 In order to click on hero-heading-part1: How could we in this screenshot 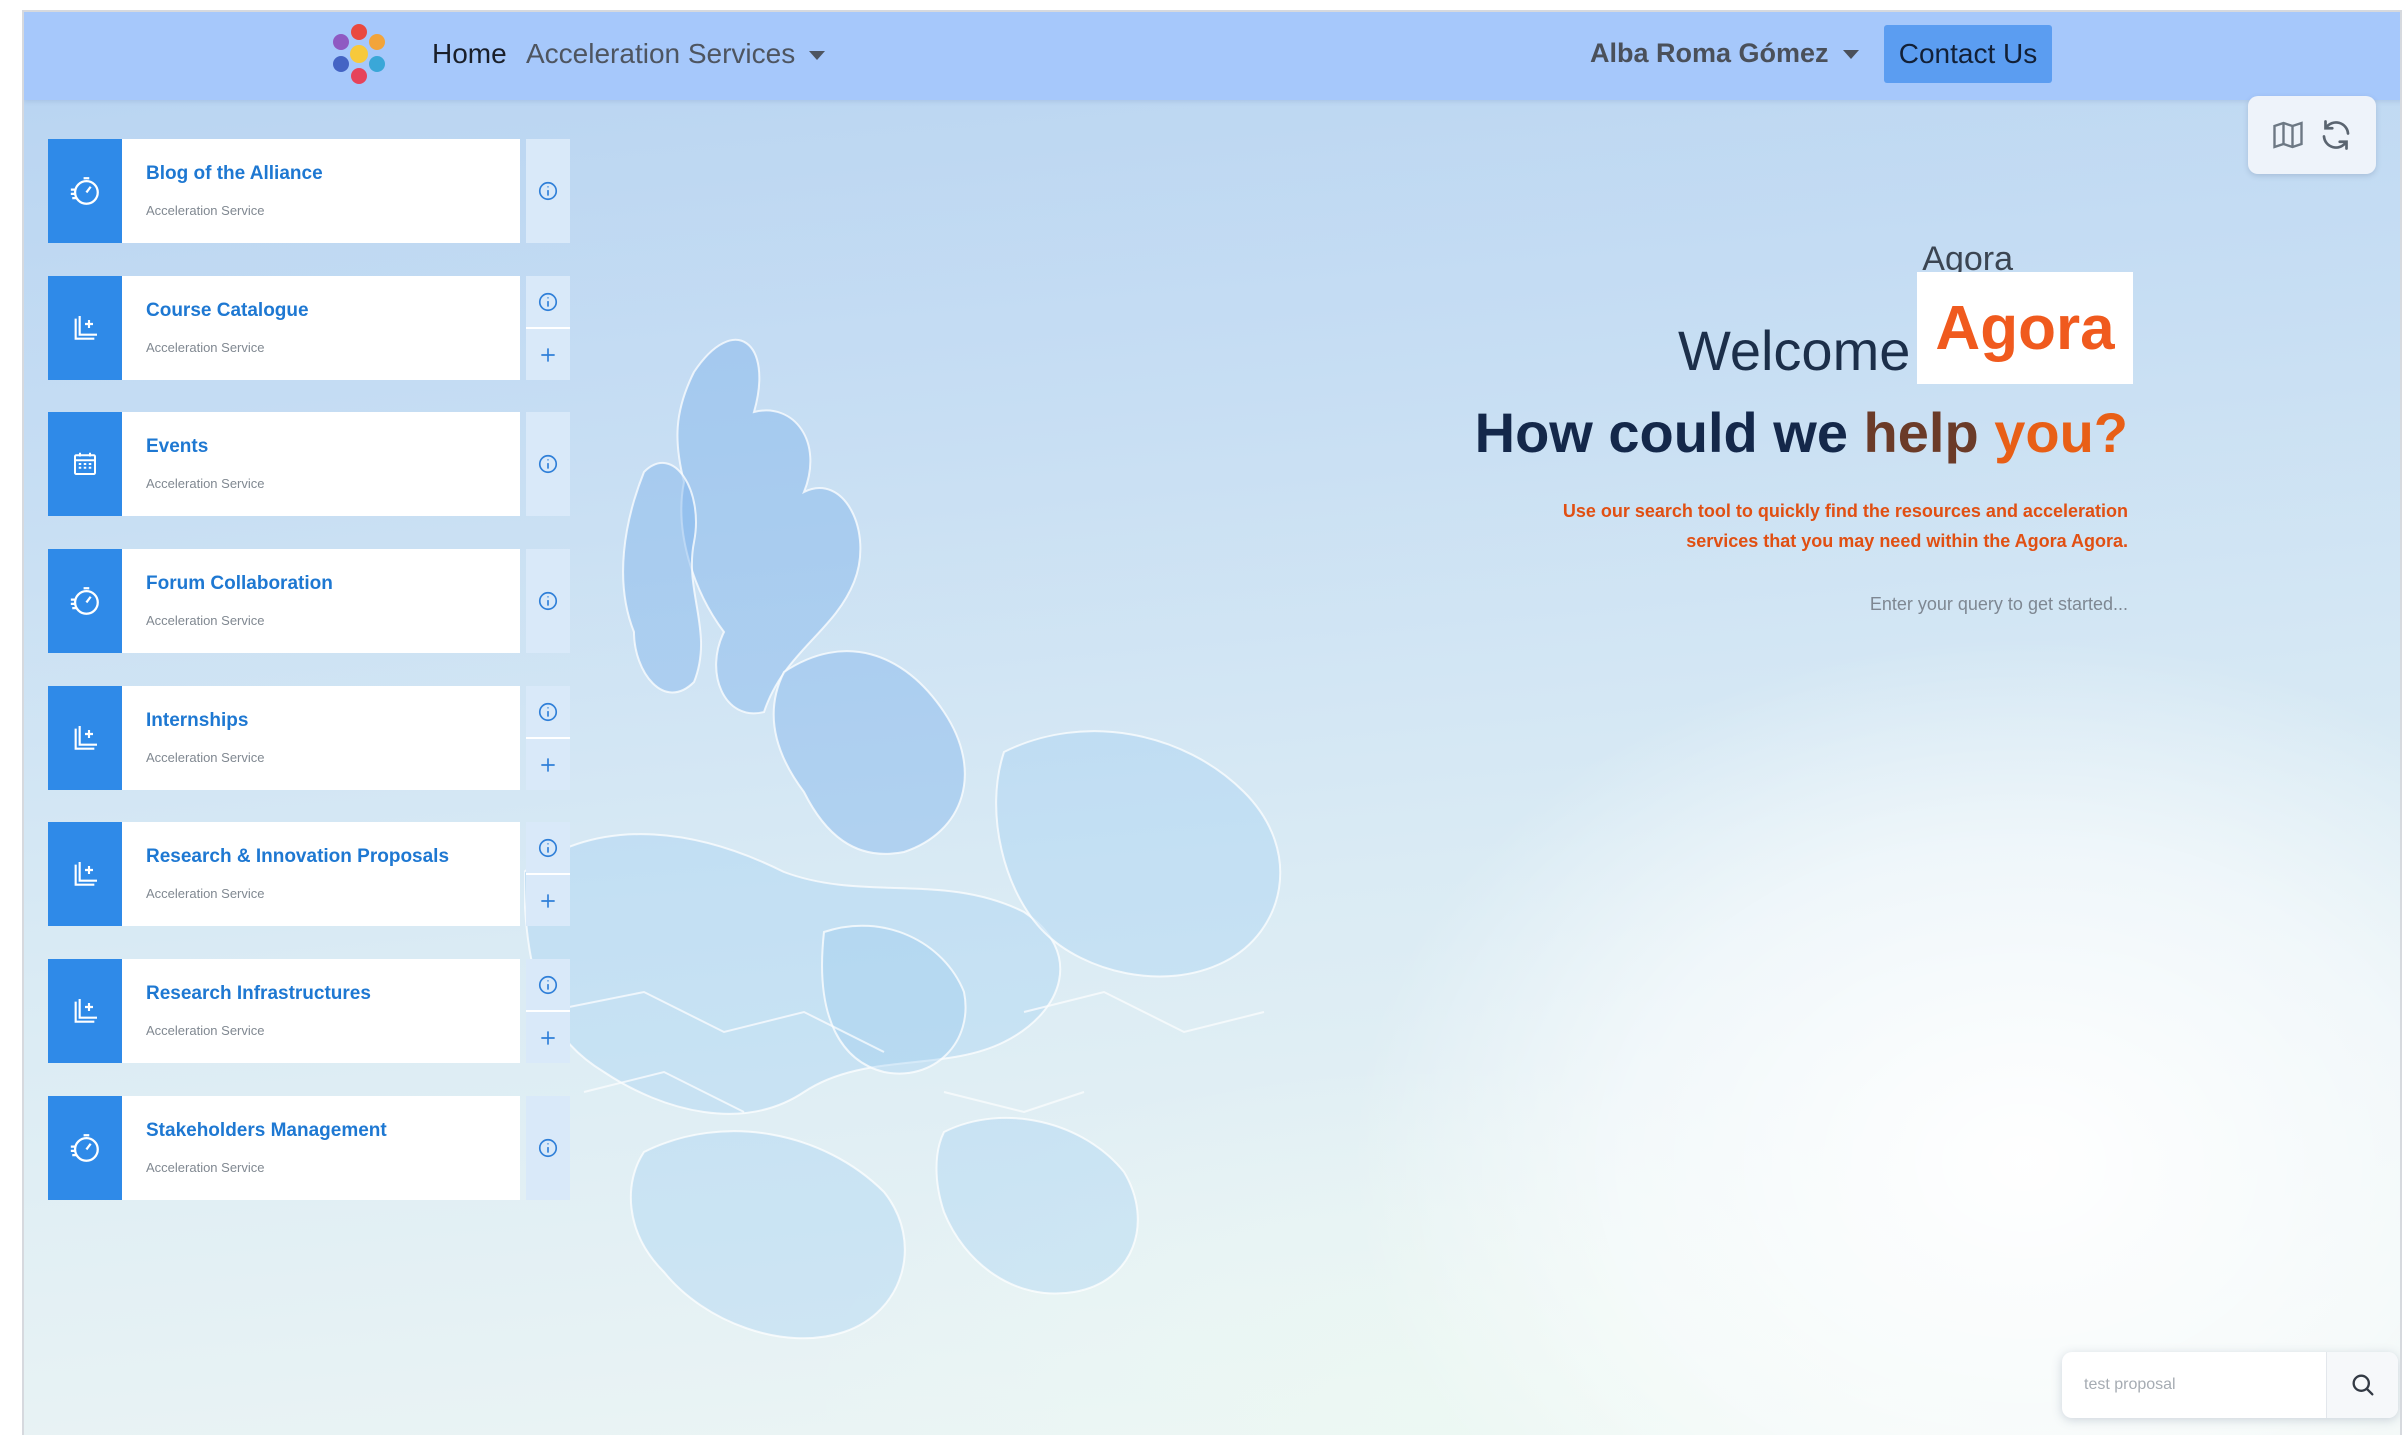, I will do `click(1661, 432)`.